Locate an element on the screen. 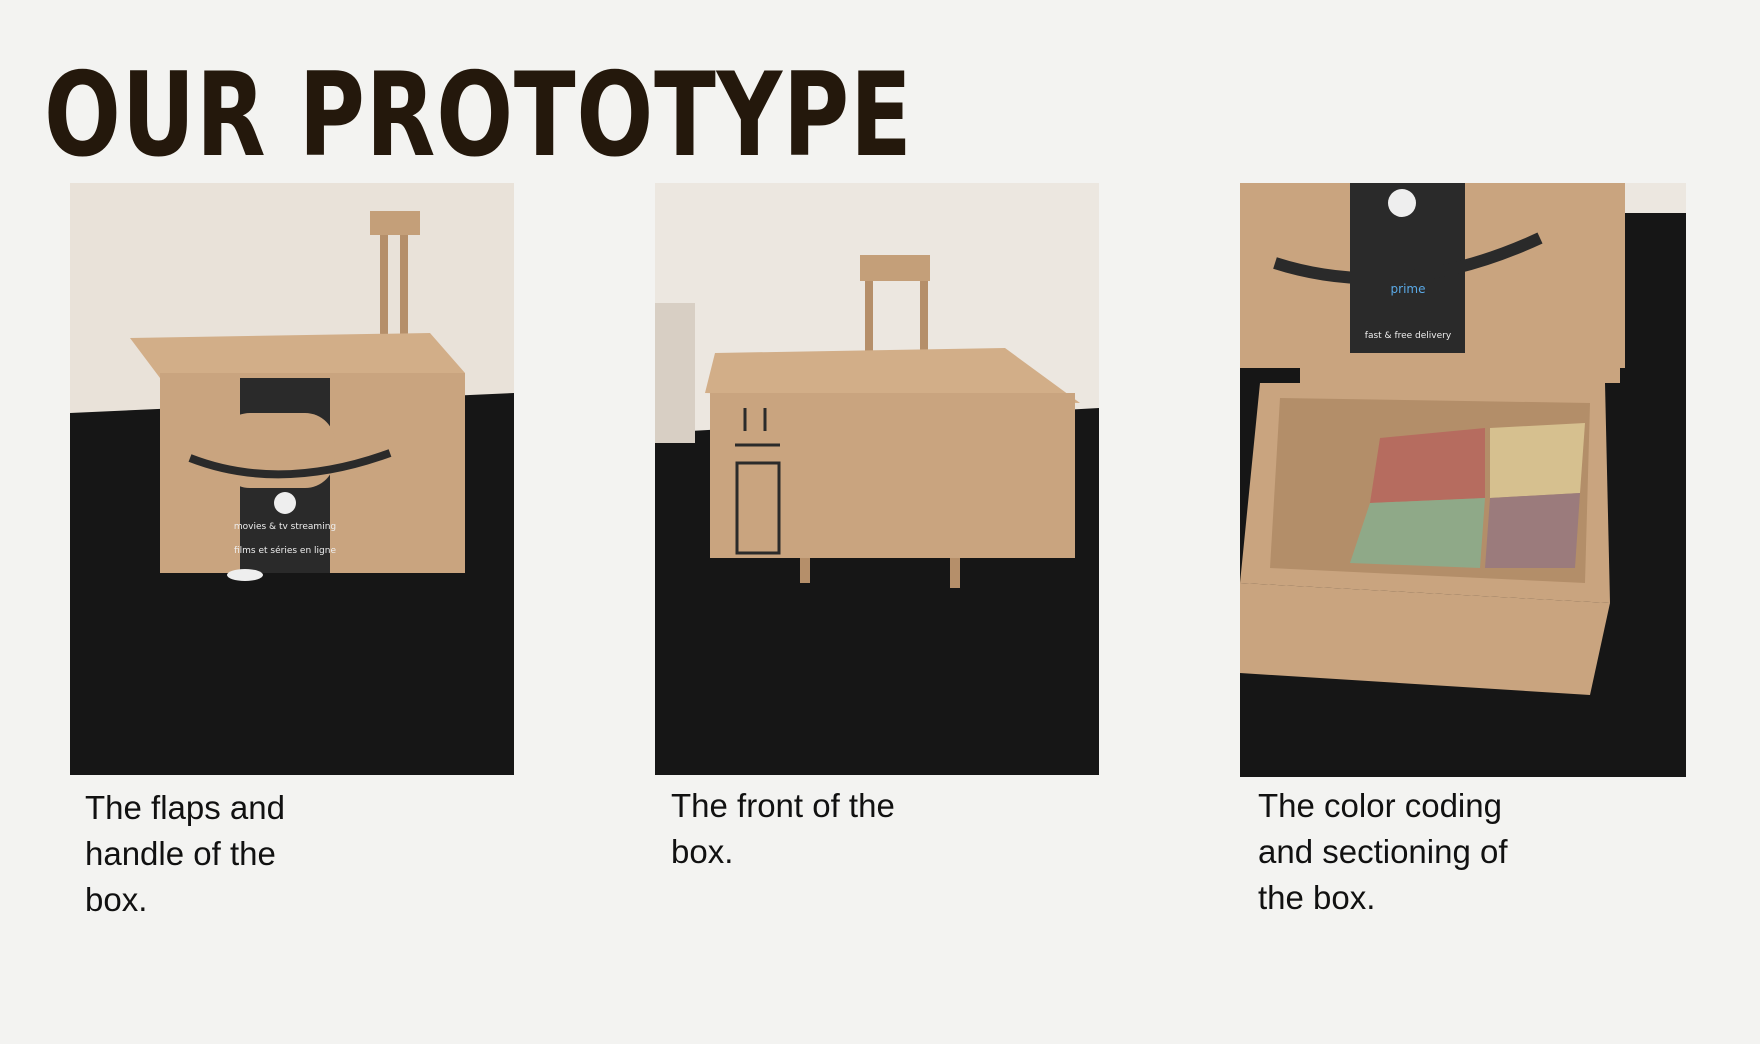 This screenshot has width=1760, height=1044. caption-flaps-handle: The flaps and handle of the box. is located at coordinates (185, 853).